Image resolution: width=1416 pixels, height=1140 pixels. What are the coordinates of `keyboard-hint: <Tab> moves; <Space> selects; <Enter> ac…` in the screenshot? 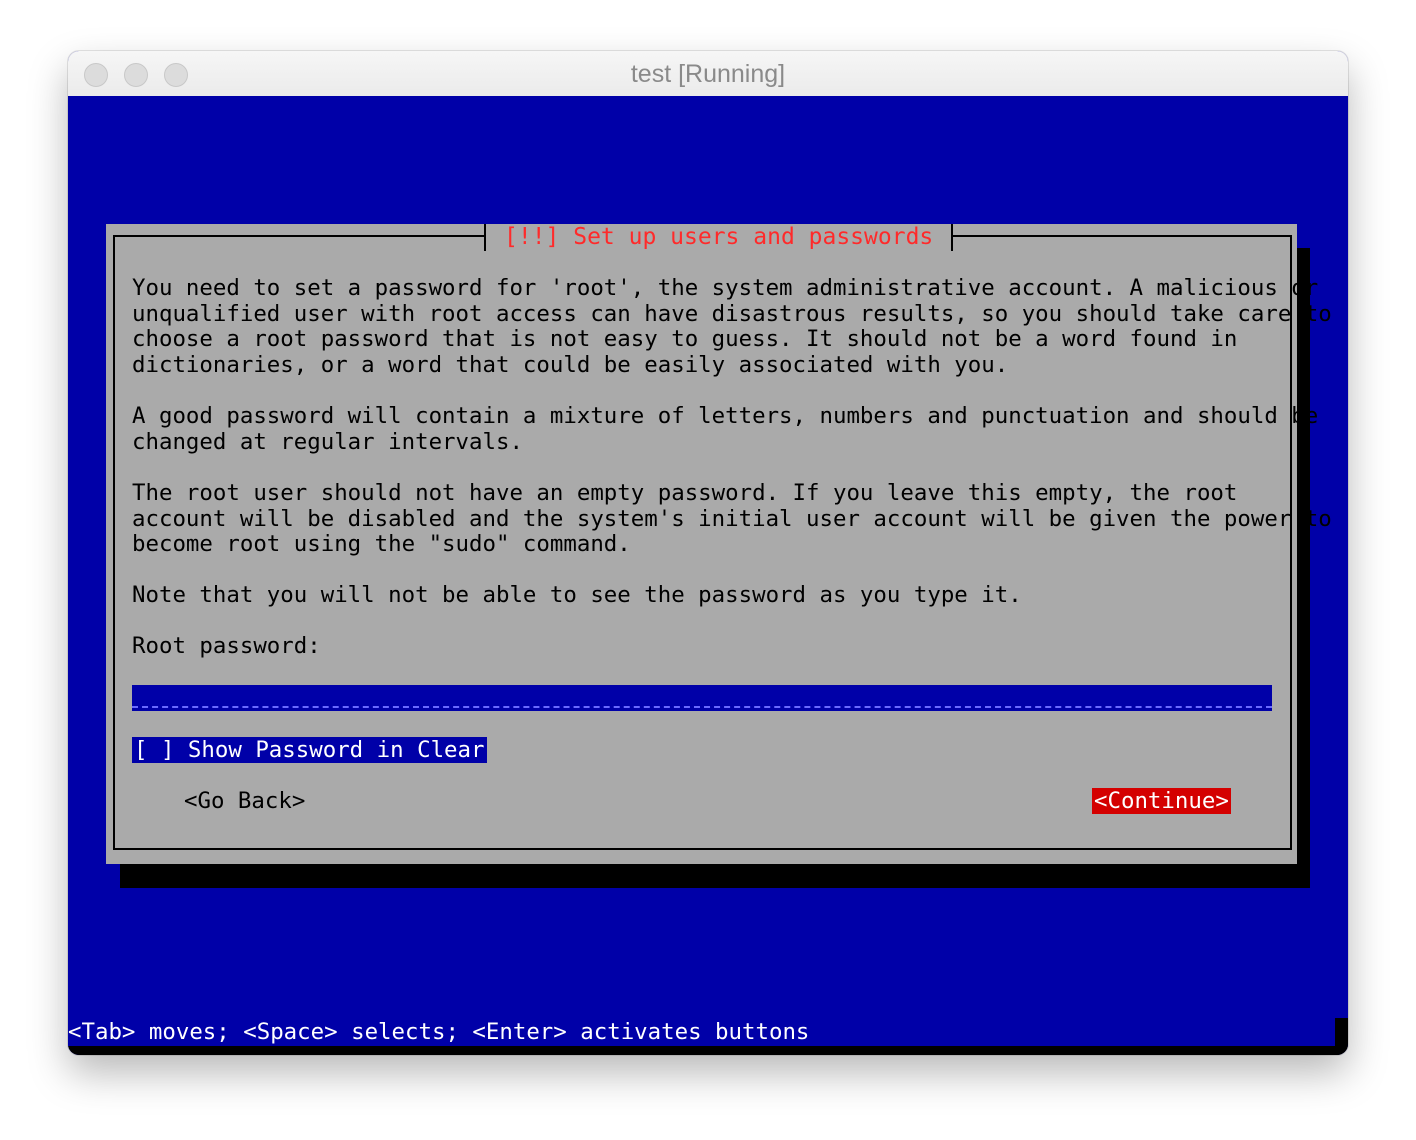 It's located at (439, 1032).